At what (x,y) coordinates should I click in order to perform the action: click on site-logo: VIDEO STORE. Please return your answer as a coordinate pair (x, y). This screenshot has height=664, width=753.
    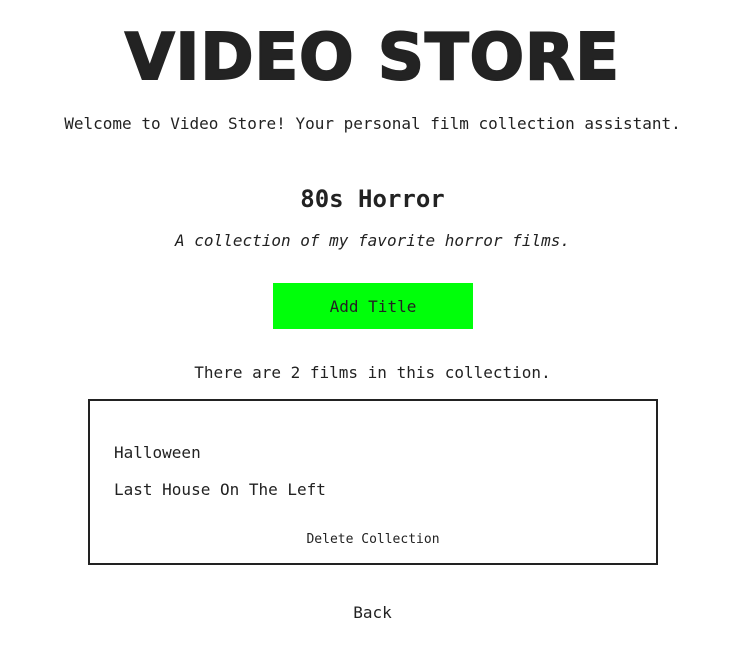
    Looking at the image, I should click on (372, 58).